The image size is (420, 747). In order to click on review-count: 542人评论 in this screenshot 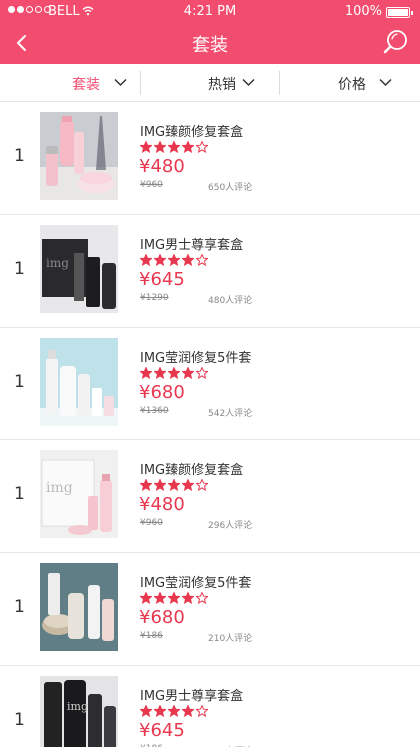, I will do `click(230, 413)`.